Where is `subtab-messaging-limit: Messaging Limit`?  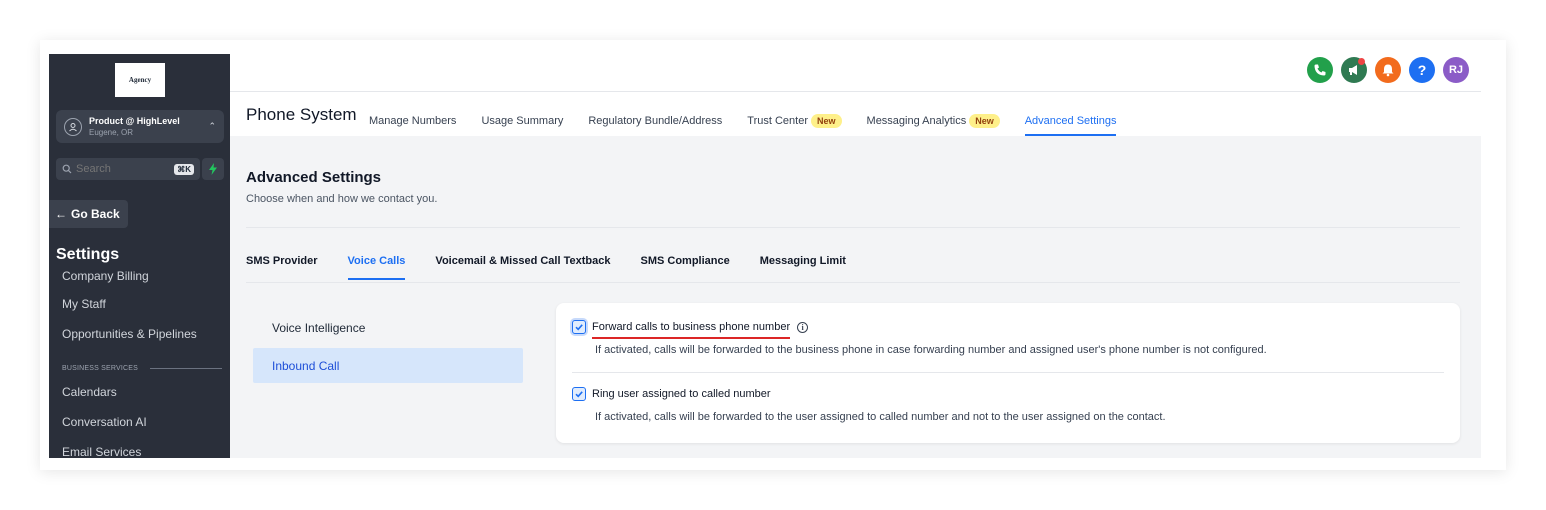 subtab-messaging-limit: Messaging Limit is located at coordinates (803, 265).